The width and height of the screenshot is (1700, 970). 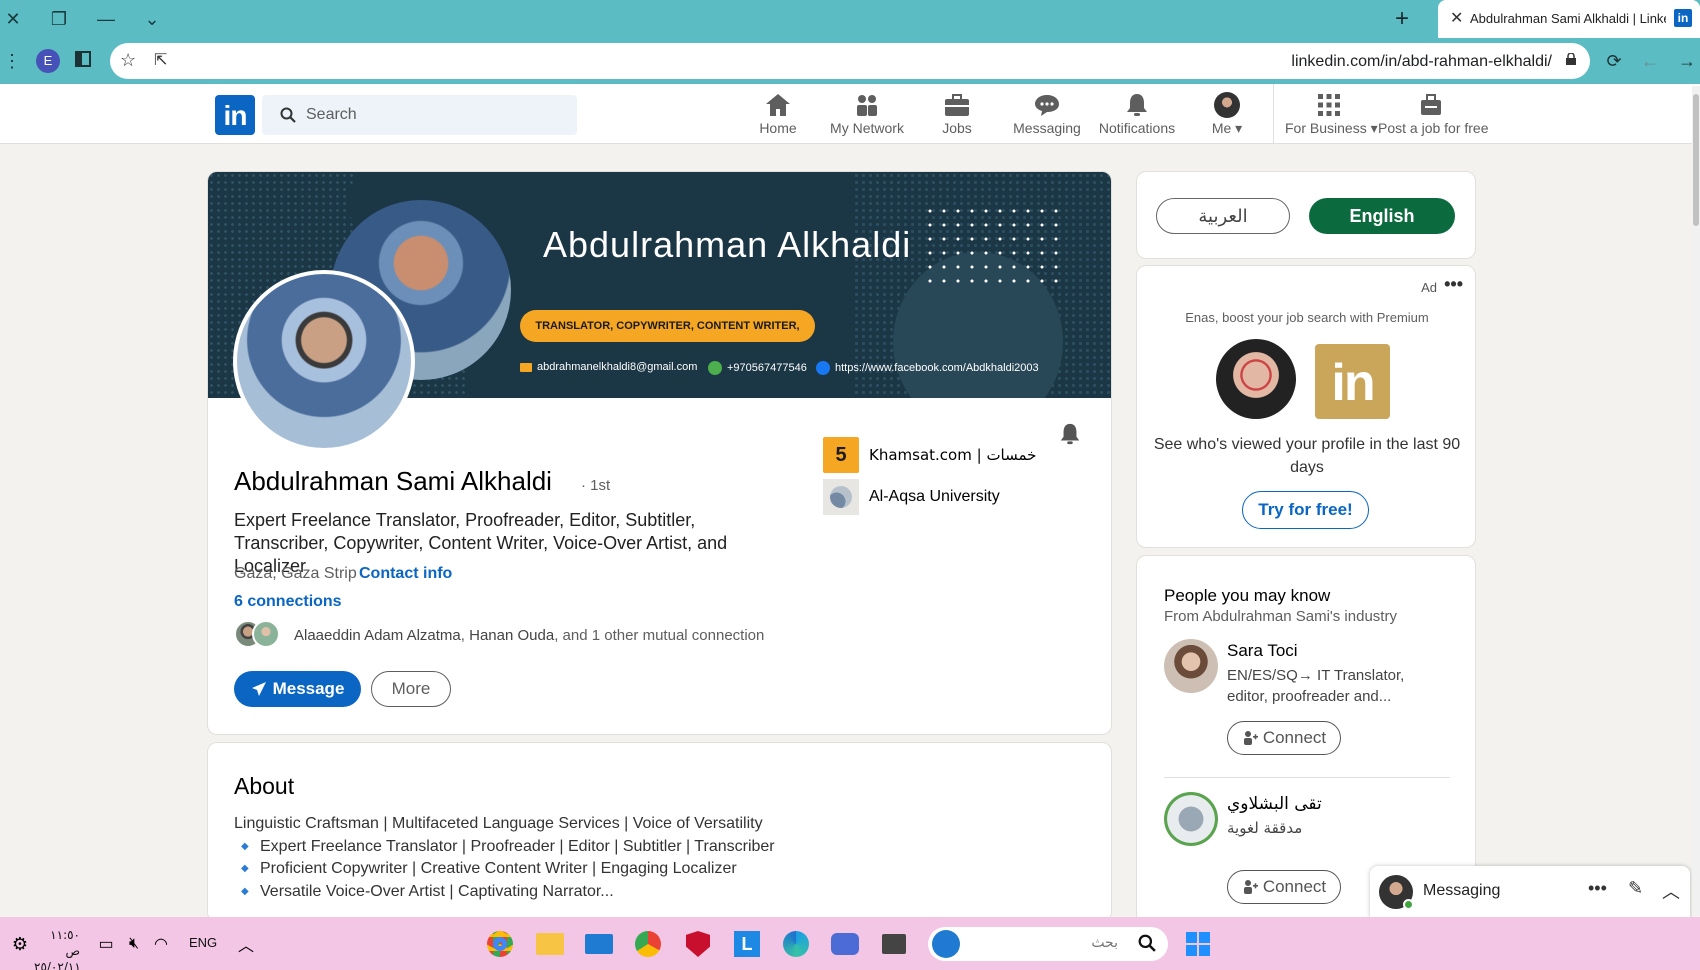 What do you see at coordinates (550, 944) in the screenshot?
I see `file-explorer-icon` at bounding box center [550, 944].